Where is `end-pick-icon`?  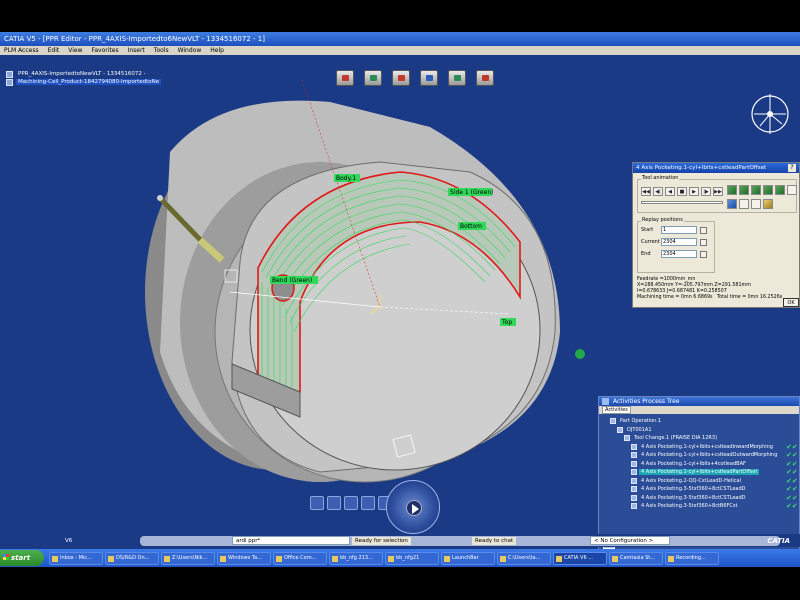
end-pick-icon is located at coordinates (703, 254).